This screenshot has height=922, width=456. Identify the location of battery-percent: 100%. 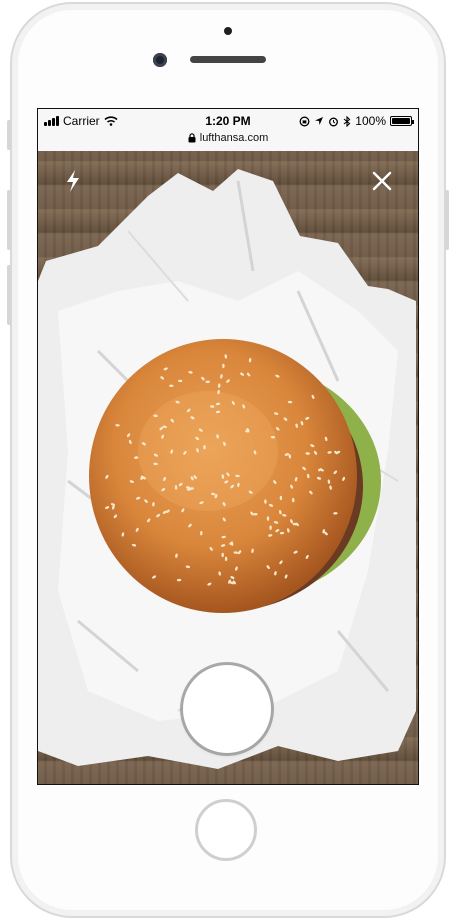
(370, 121).